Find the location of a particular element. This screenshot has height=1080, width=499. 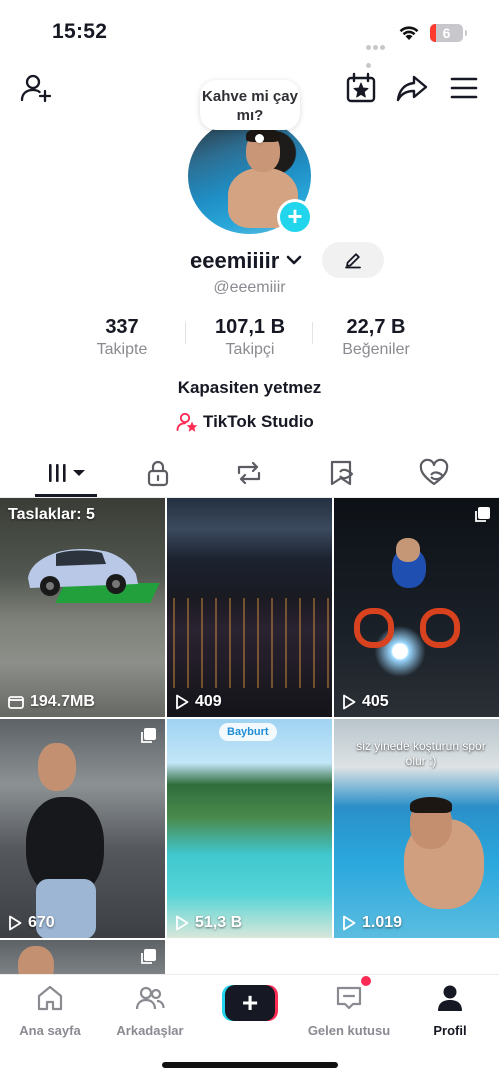

drafts-tile: Taslaklar: 5 194.7MB is located at coordinates (82, 607).